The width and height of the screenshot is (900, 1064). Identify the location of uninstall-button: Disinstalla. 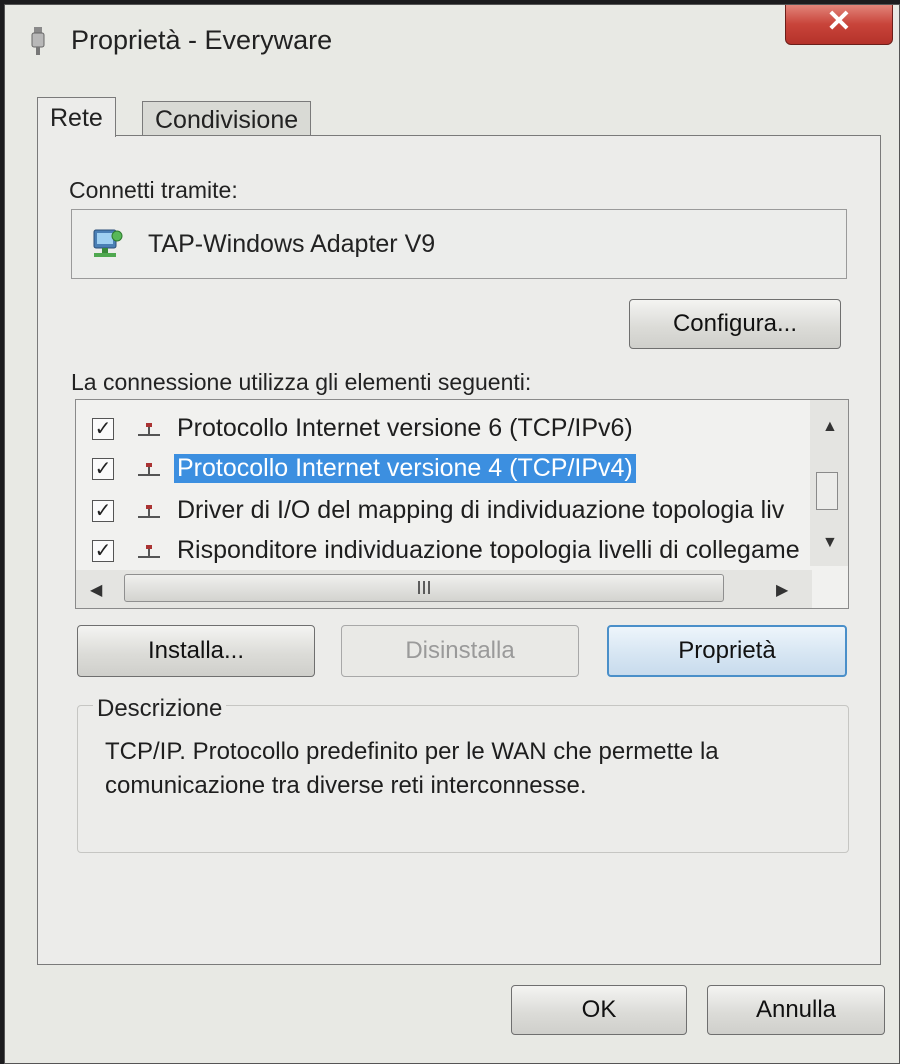
(460, 651).